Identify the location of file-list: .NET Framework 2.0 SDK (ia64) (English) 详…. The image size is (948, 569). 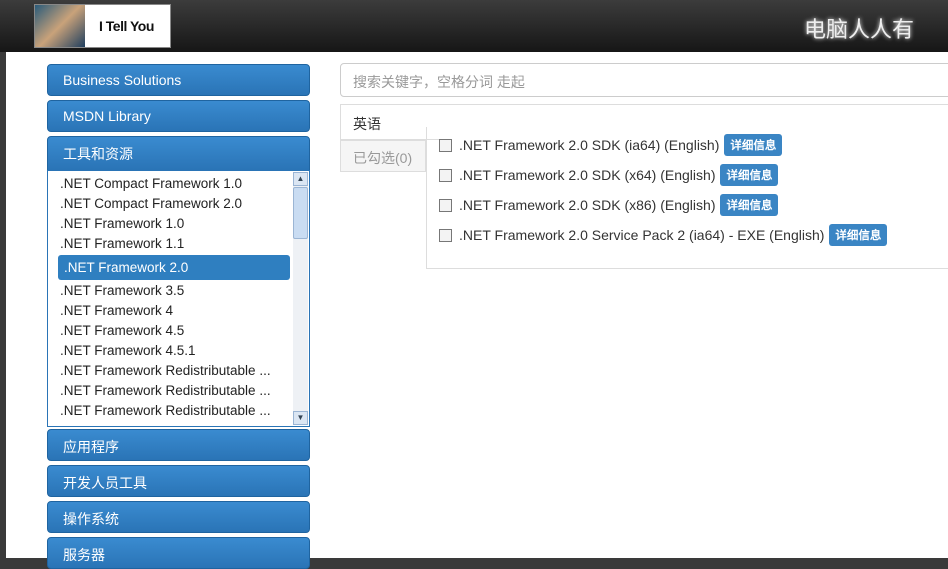
(687, 198).